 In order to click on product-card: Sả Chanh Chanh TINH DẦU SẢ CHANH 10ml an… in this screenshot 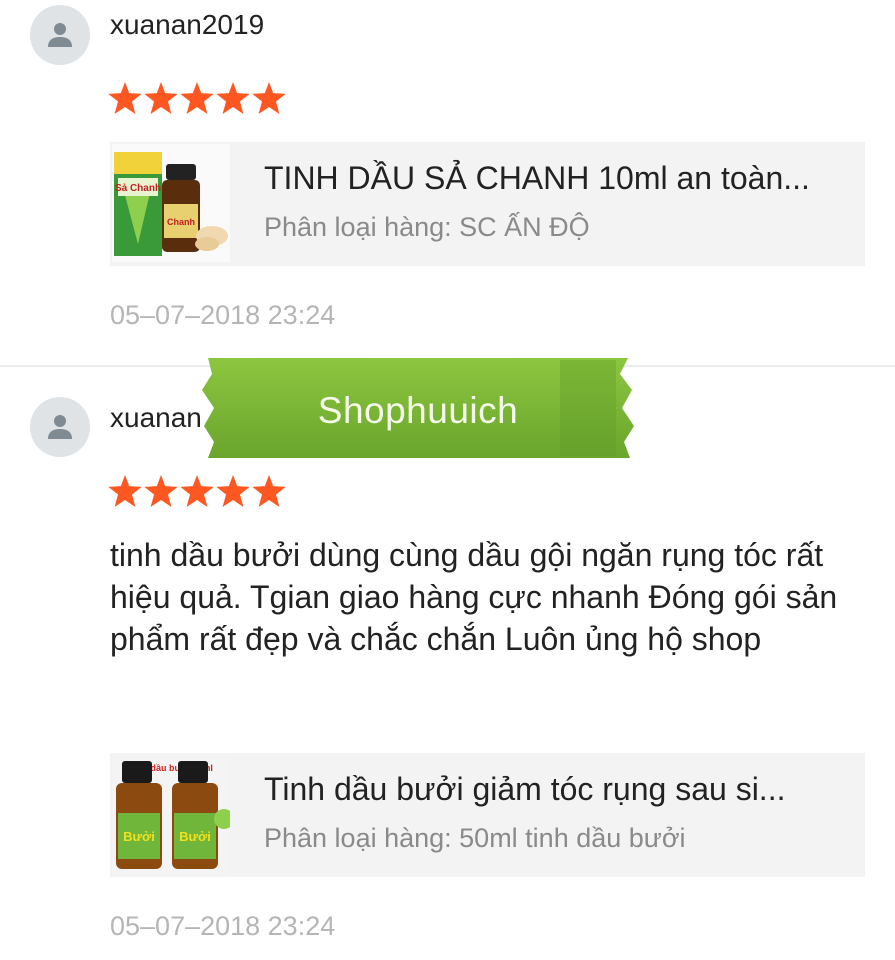, I will do `click(487, 204)`.